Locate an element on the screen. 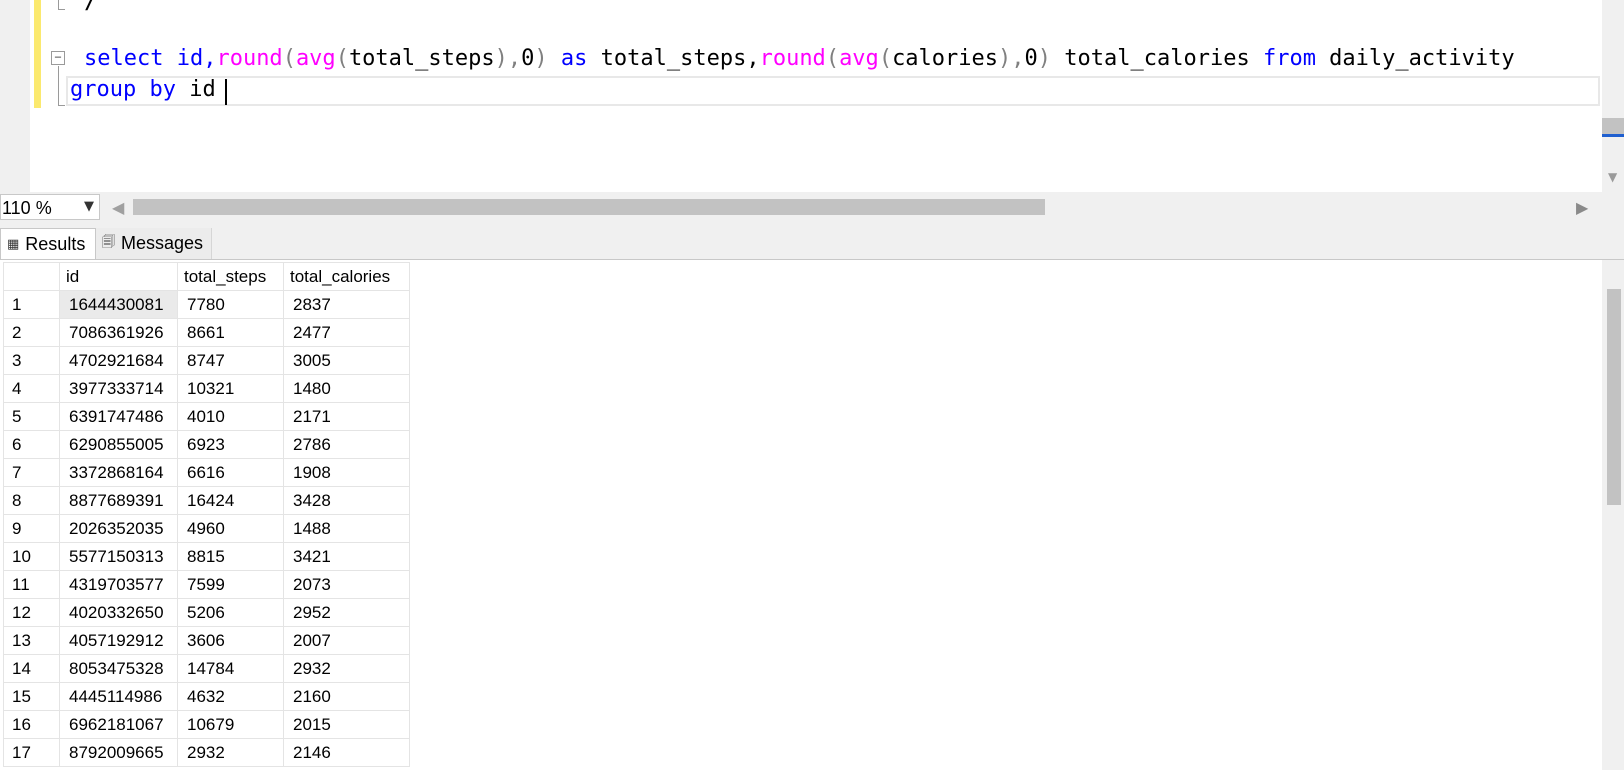 This screenshot has width=1624, height=770. table-row: 9 2026352035 4960 1488 is located at coordinates (206, 528).